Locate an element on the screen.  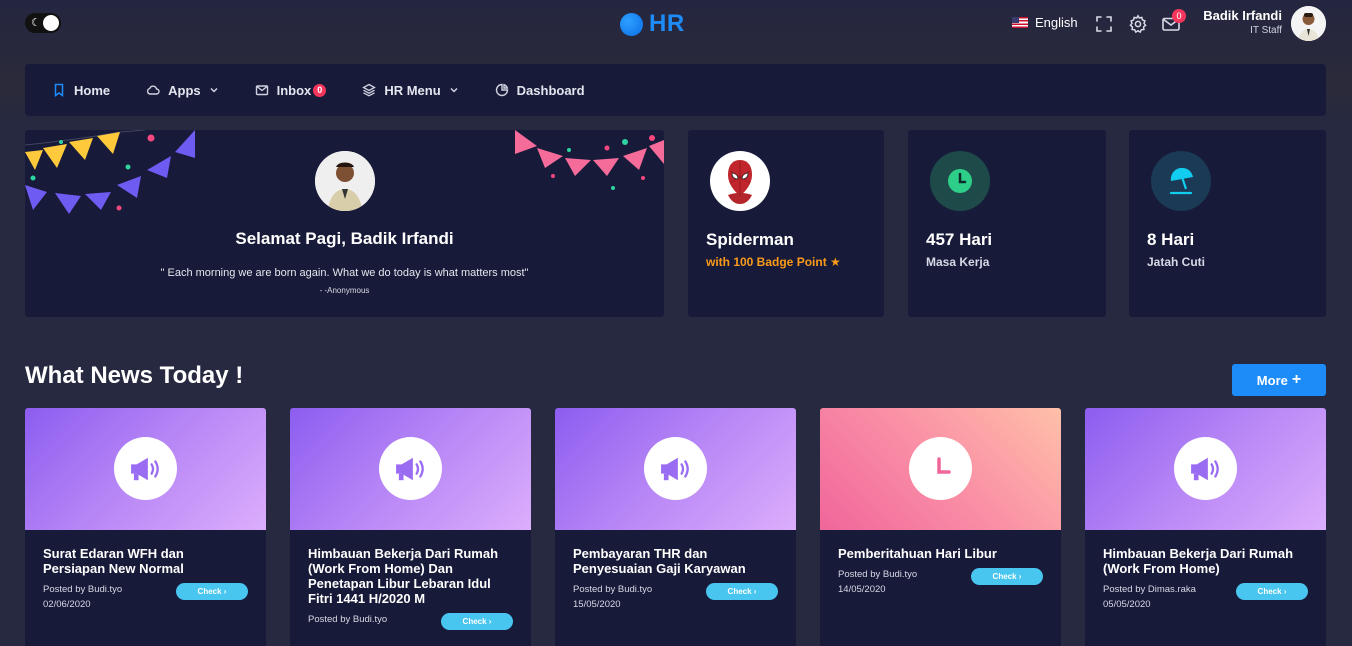
news-date: 02/06/2020 is located at coordinates (67, 604).